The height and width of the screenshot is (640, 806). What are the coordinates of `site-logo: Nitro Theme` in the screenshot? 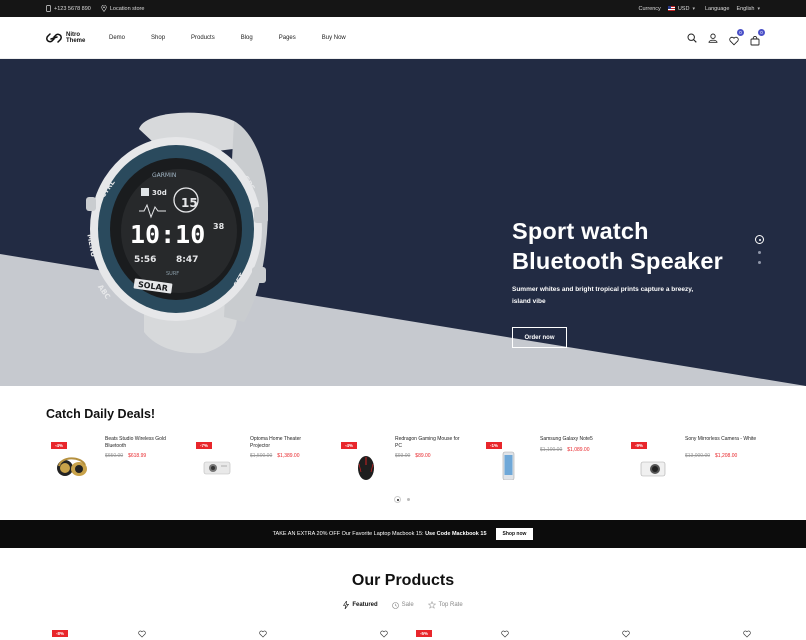 It's located at (77, 38).